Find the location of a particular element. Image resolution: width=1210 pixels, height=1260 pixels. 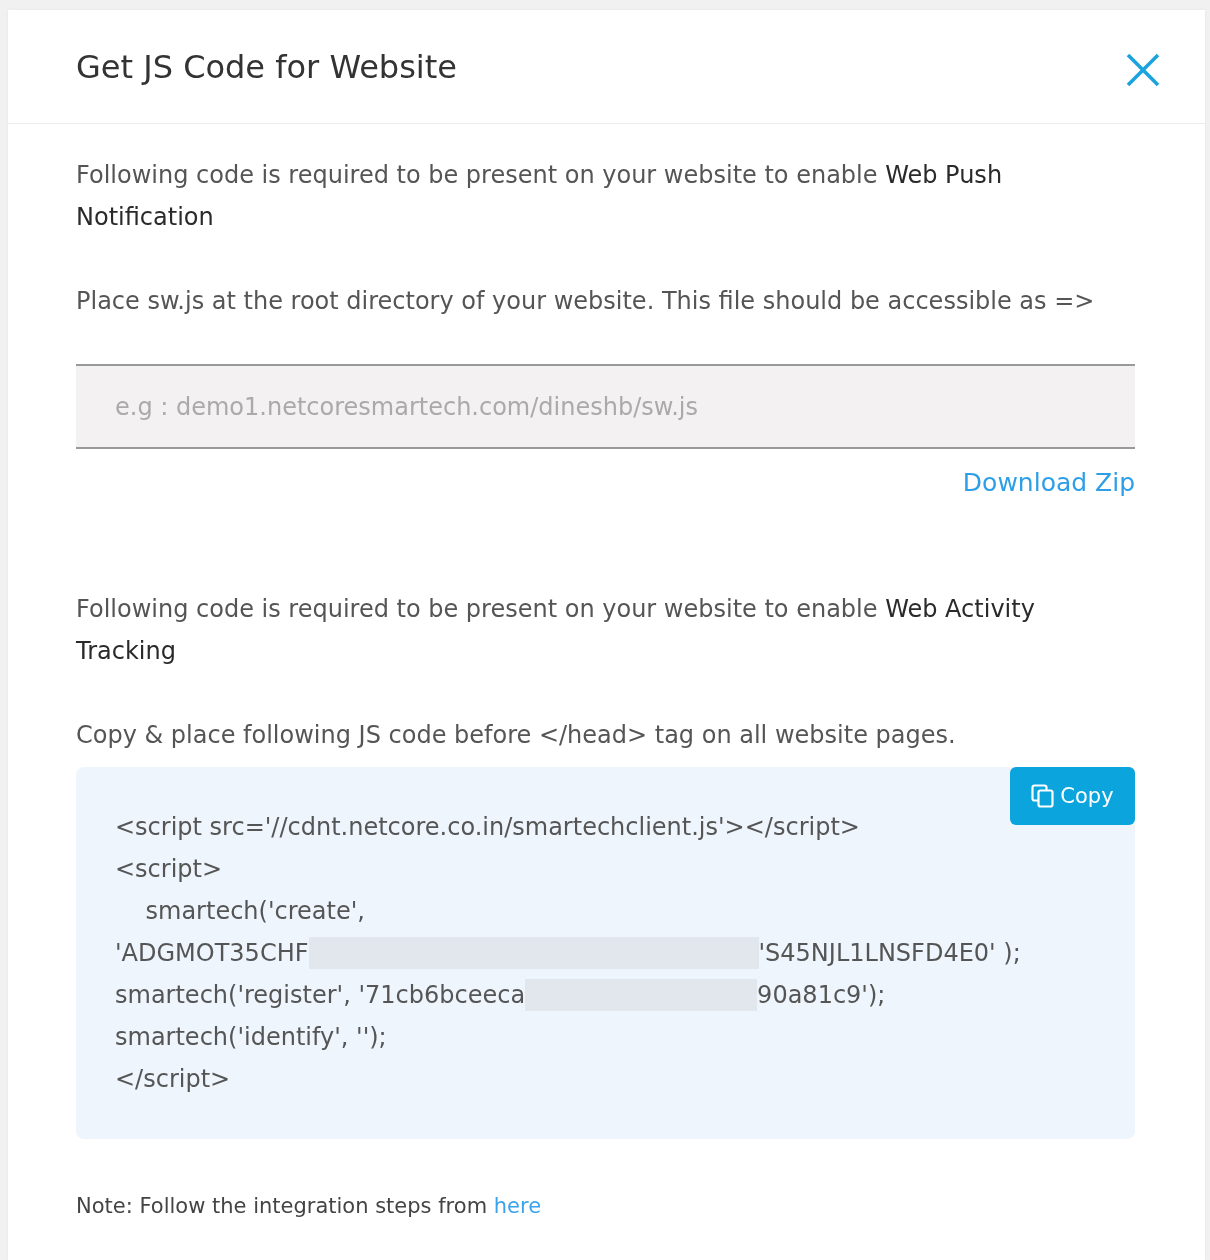

instruction-text: Place sw.js at the root directory of your website. This file should be accessible as => is located at coordinates (586, 301).